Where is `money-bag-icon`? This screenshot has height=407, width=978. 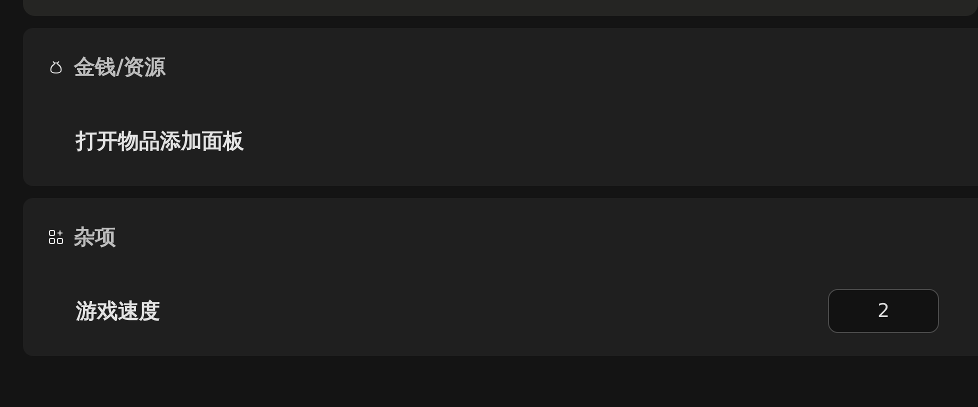
money-bag-icon is located at coordinates (56, 67).